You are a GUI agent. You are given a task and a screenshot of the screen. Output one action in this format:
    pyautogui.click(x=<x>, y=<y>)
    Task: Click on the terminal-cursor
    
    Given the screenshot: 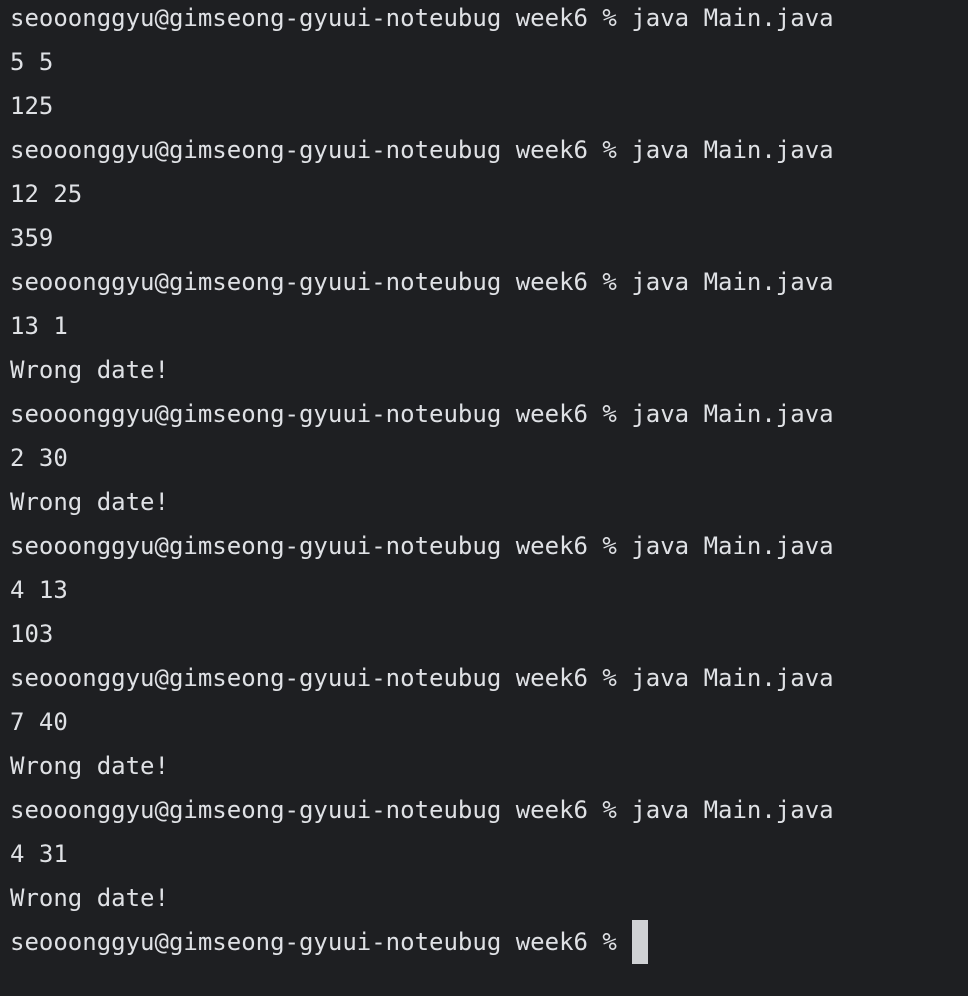 What is the action you would take?
    pyautogui.click(x=639, y=942)
    